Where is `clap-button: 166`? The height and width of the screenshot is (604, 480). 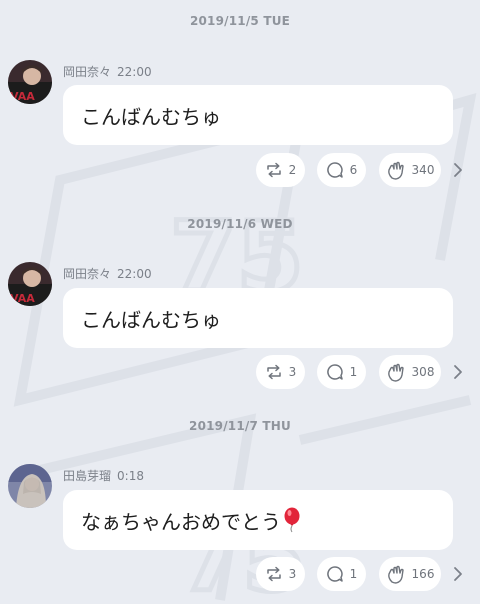 clap-button: 166 is located at coordinates (410, 574).